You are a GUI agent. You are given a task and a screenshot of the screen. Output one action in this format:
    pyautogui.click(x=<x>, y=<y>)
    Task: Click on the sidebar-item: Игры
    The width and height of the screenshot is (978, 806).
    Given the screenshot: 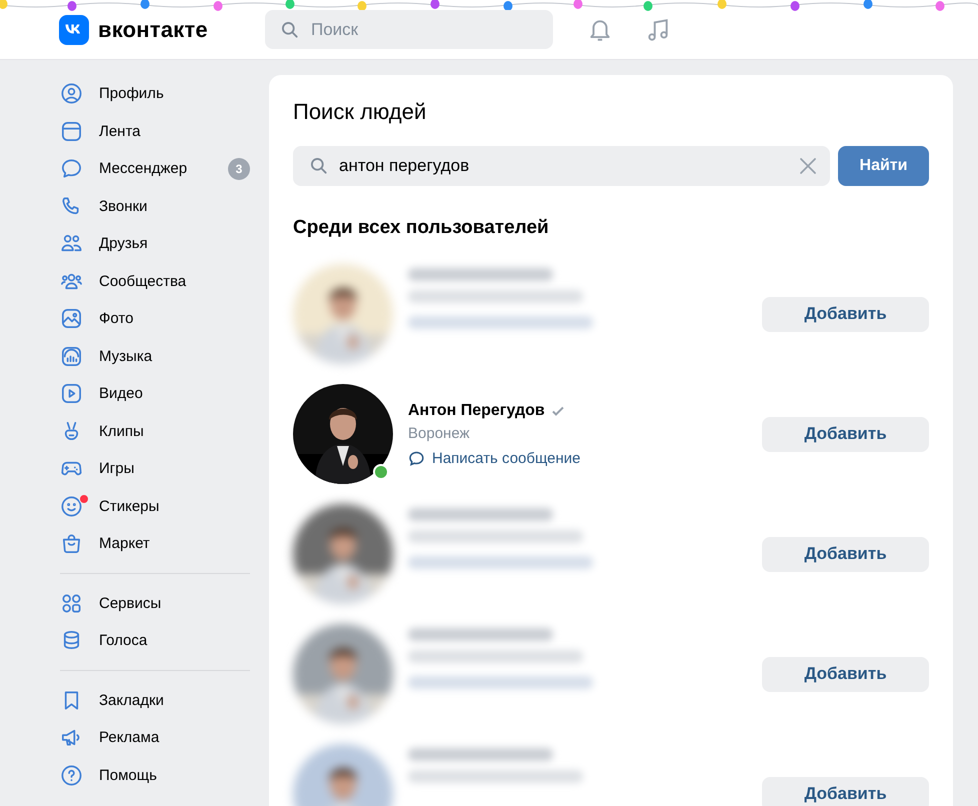 What is the action you would take?
    pyautogui.click(x=174, y=469)
    